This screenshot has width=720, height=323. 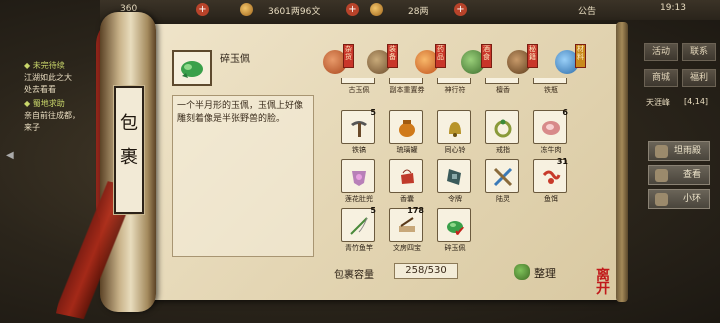 I want to click on tab-material: 材料, so click(x=570, y=60).